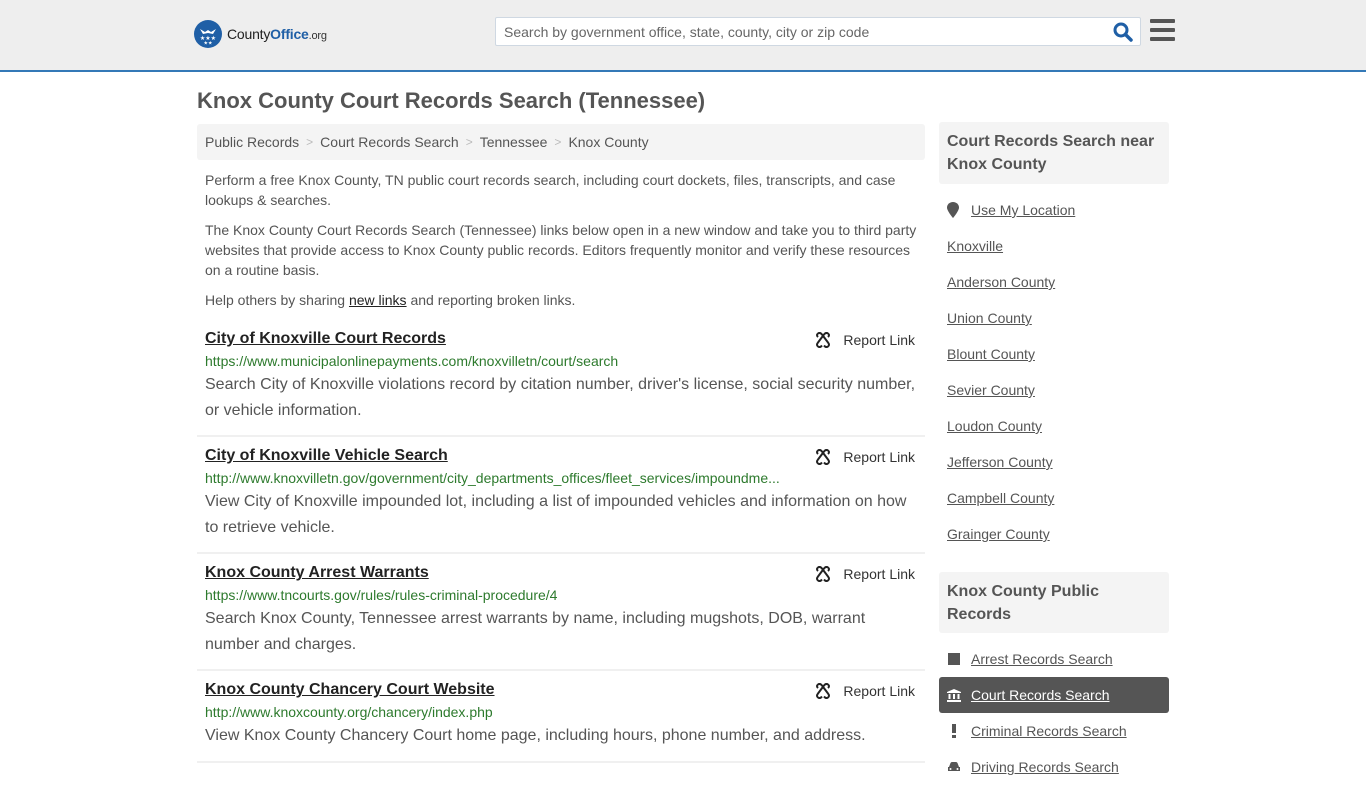 The height and width of the screenshot is (785, 1366). Describe the element at coordinates (991, 354) in the screenshot. I see `nearby-link-blount-county: Blount County` at that location.